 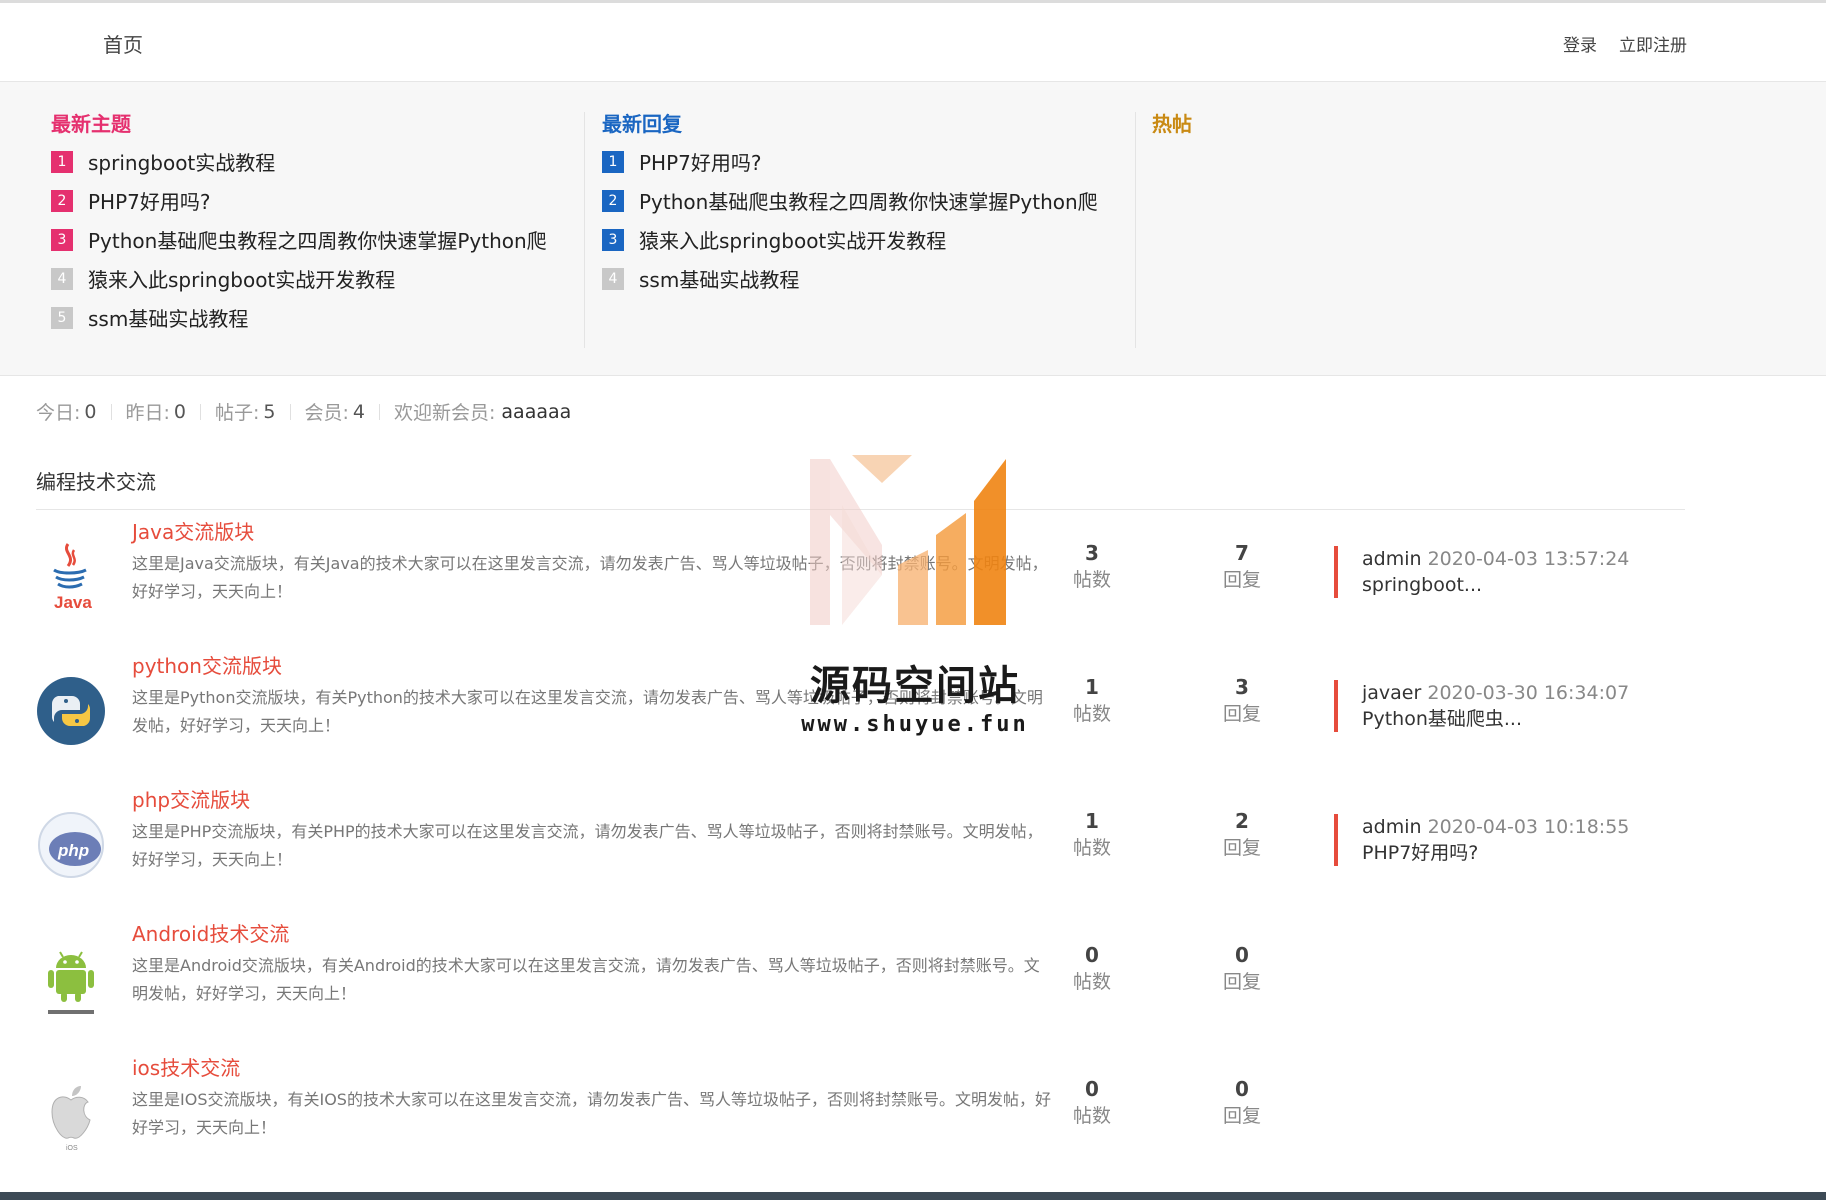 I want to click on stat-value: 4, so click(x=358, y=411).